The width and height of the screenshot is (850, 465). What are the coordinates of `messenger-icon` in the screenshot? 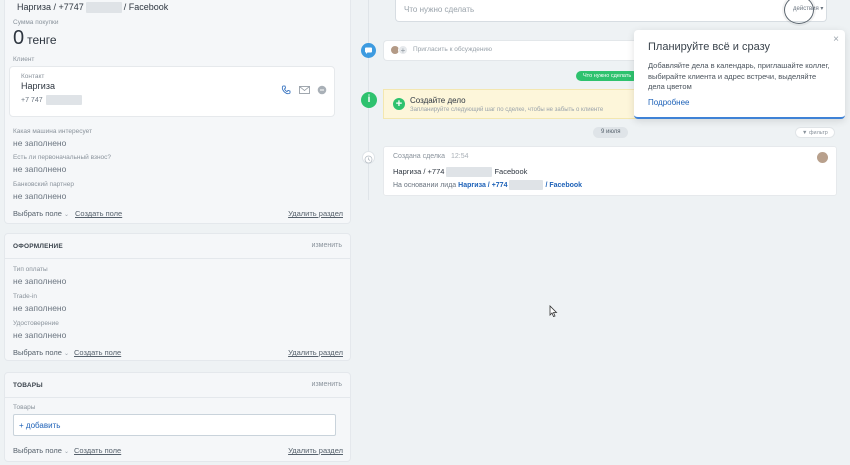 It's located at (322, 91).